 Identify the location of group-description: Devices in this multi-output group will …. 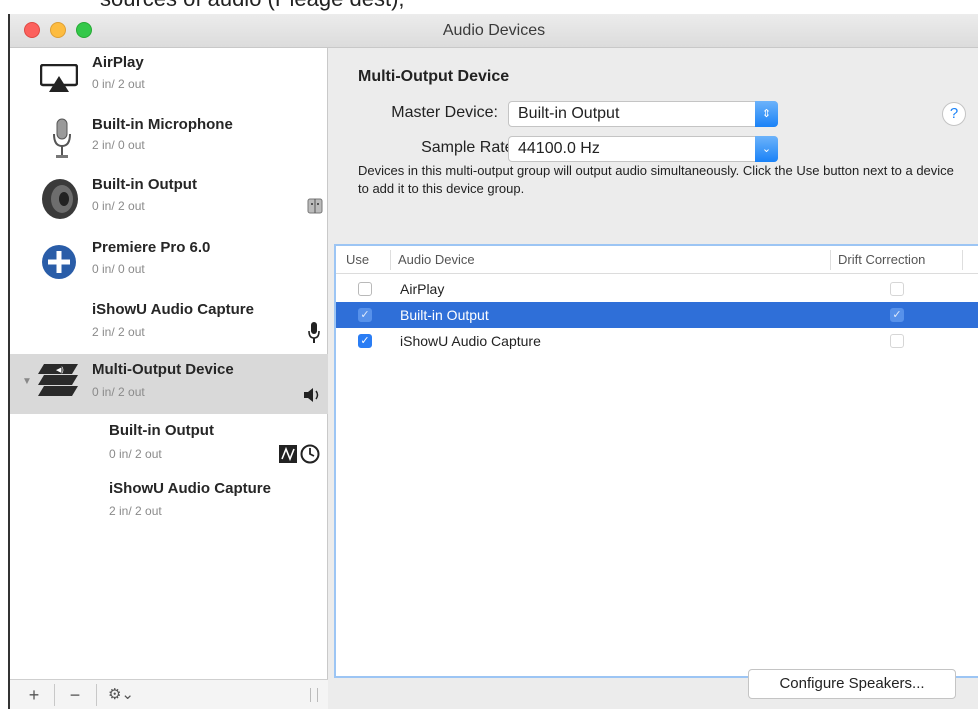
(656, 179).